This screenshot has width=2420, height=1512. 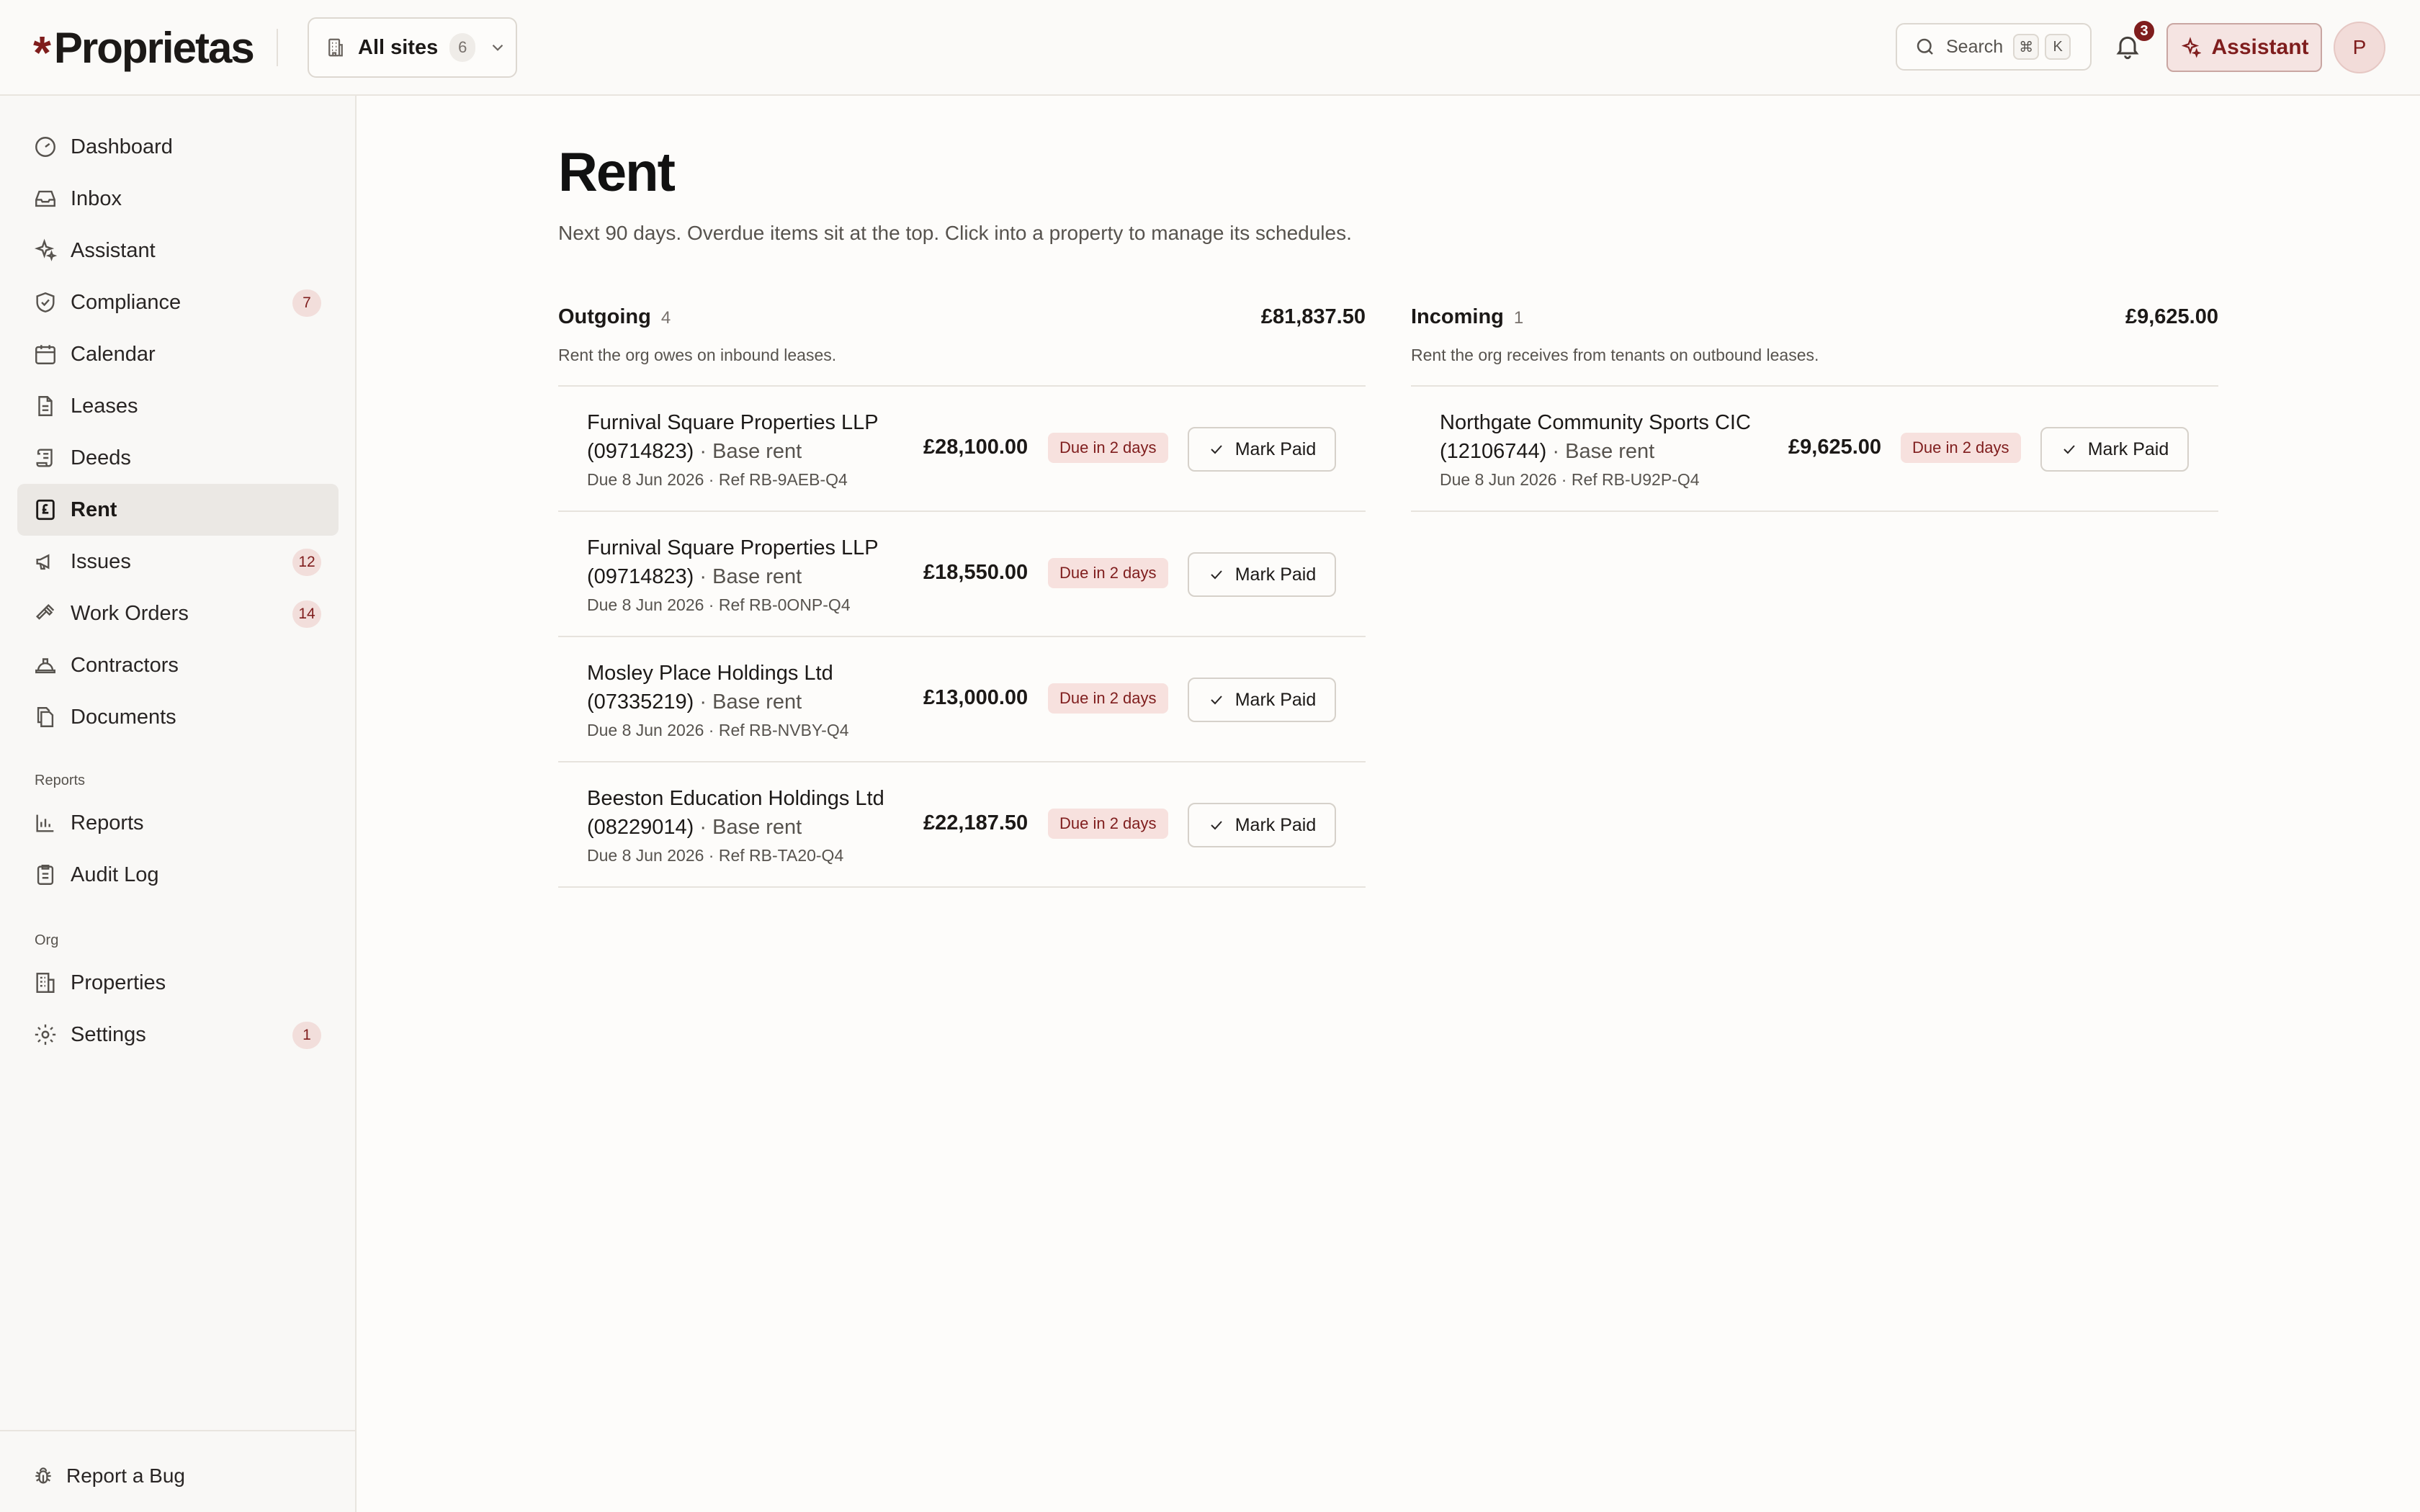 I want to click on sidebar-item-audit-log: Audit Log, so click(x=178, y=875).